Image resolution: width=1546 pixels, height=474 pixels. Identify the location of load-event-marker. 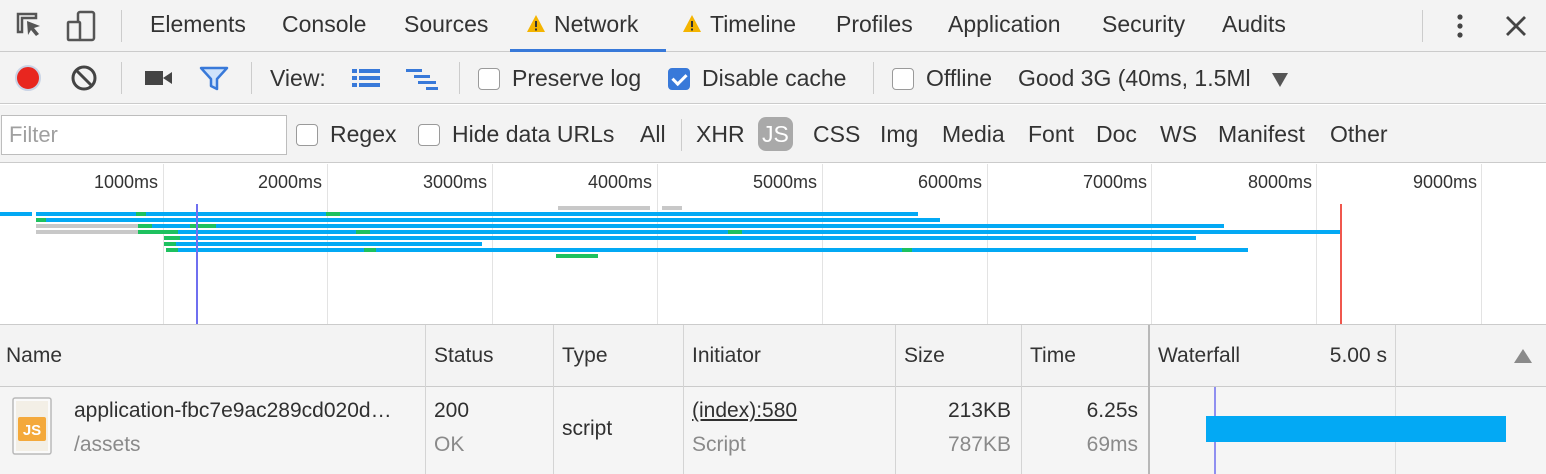
(1341, 264).